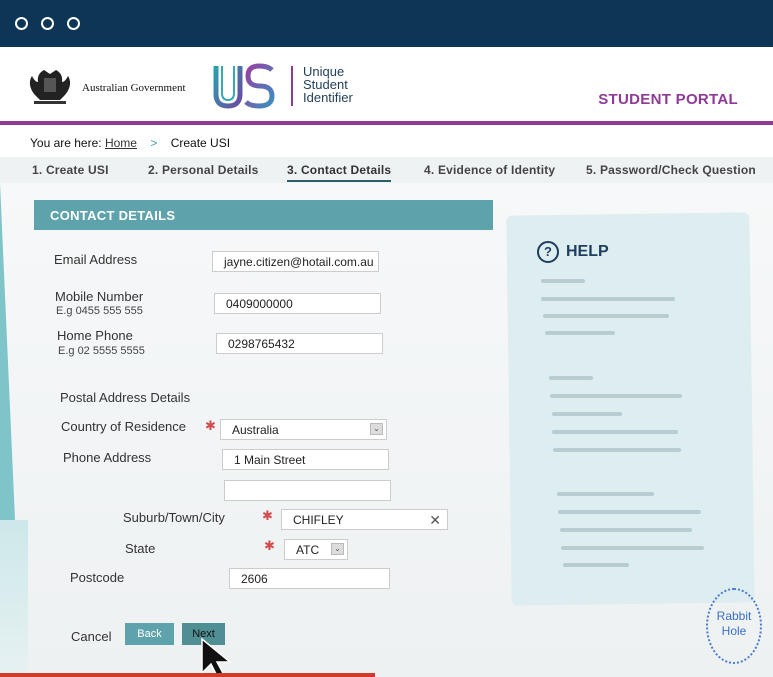 The height and width of the screenshot is (677, 773). I want to click on portal-title: STUDENT PORTAL, so click(668, 99).